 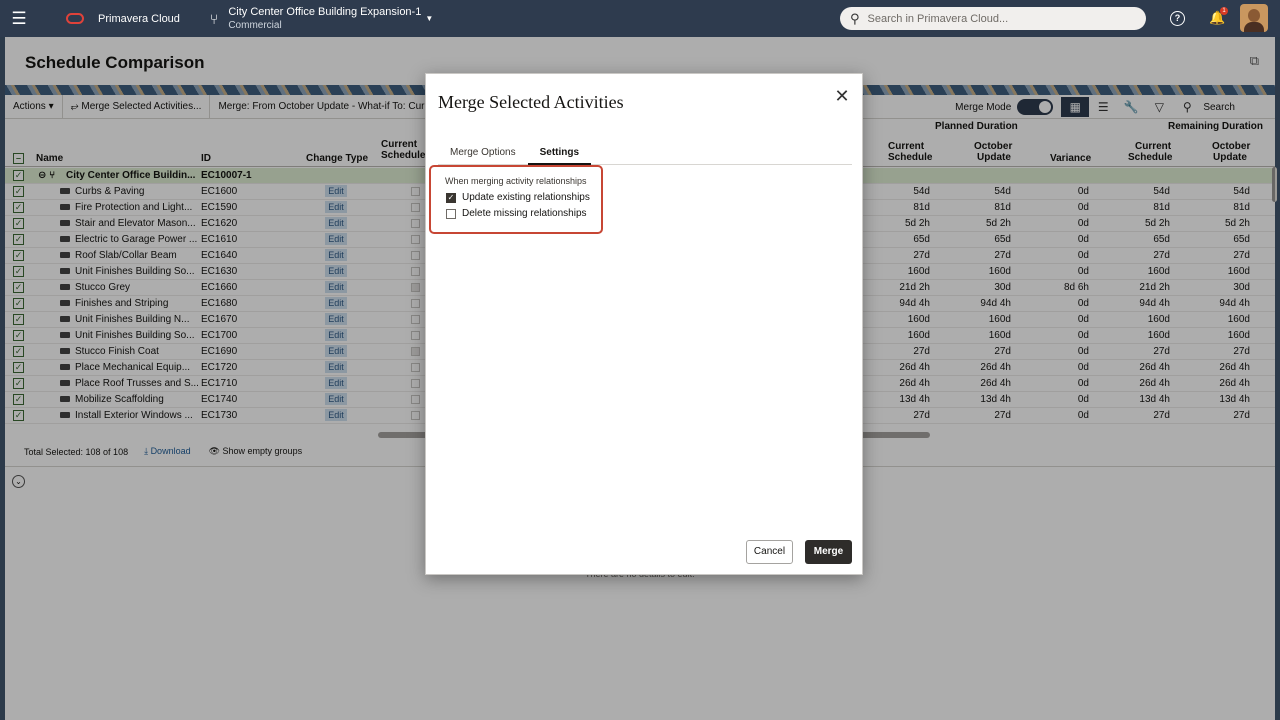 What do you see at coordinates (1254, 27) in the screenshot?
I see `avatar-body` at bounding box center [1254, 27].